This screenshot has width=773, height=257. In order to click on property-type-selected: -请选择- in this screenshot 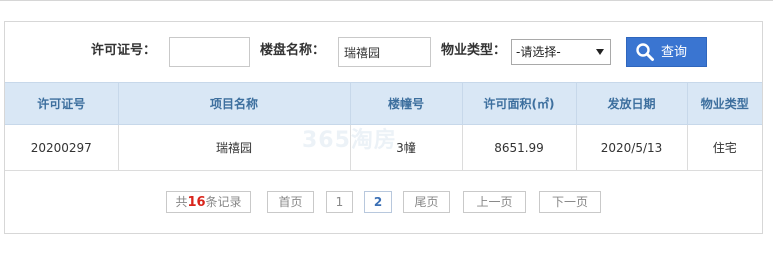, I will do `click(538, 52)`.